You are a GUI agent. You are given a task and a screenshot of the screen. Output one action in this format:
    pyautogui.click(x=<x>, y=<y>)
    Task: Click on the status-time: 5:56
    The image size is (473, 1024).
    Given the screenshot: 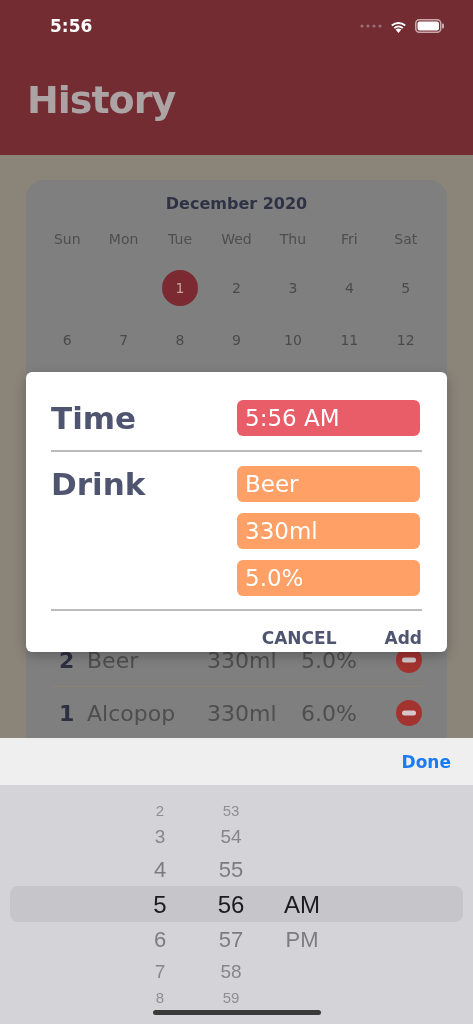 What is the action you would take?
    pyautogui.click(x=71, y=26)
    